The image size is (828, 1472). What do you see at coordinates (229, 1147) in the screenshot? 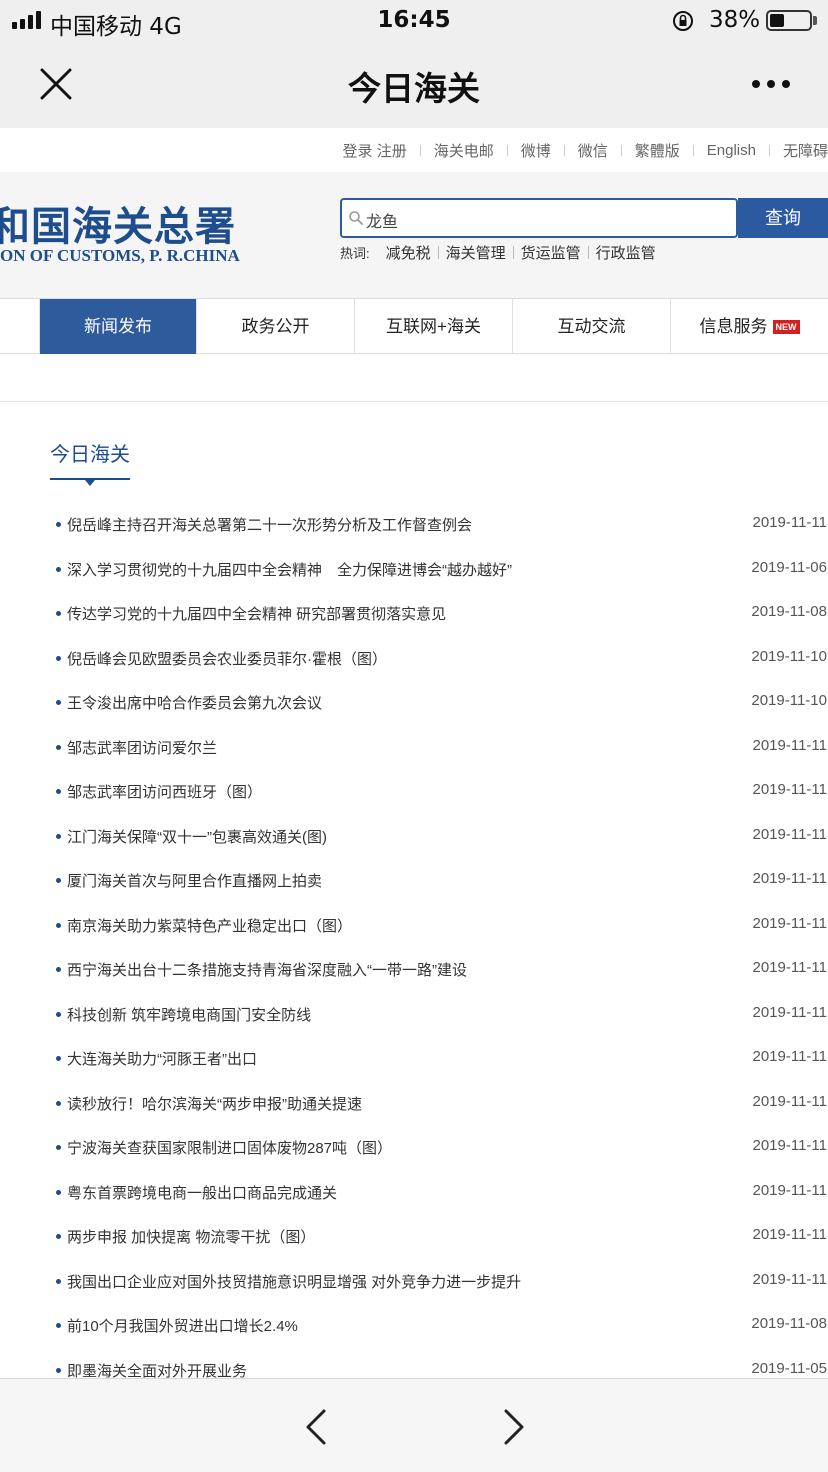
I see `news-title: 宁波海关查获国家限制进口固体废物287吨（图）` at bounding box center [229, 1147].